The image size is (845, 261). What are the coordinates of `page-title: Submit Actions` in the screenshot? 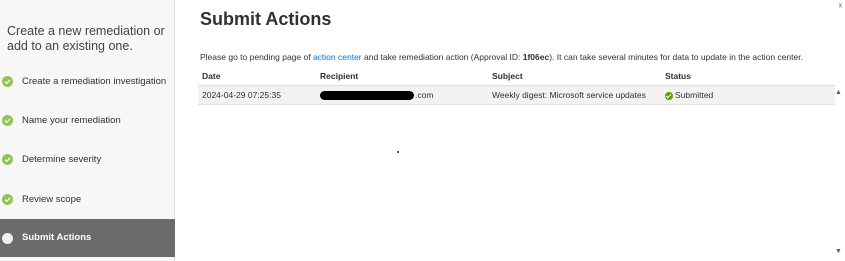 It's located at (266, 19).